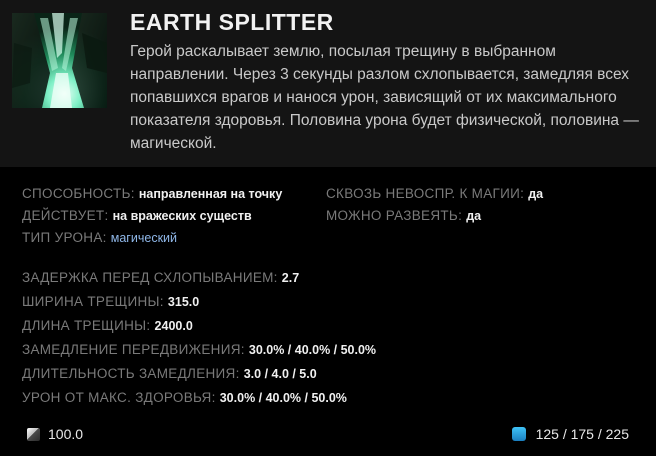 This screenshot has width=656, height=456. I want to click on mana-icon, so click(518, 434).